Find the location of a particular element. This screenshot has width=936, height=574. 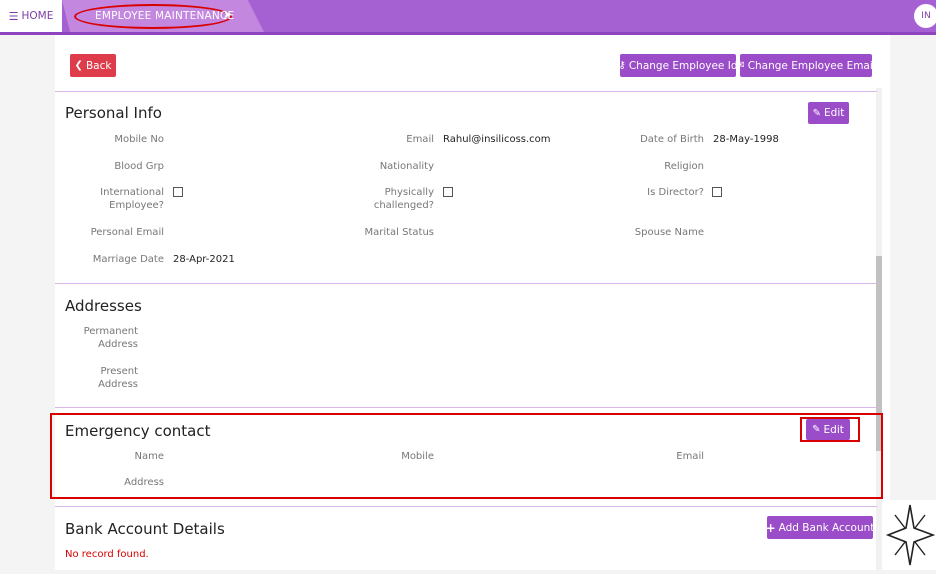

change-employee-email-button: ✉ Change Employee Email is located at coordinates (806, 65).